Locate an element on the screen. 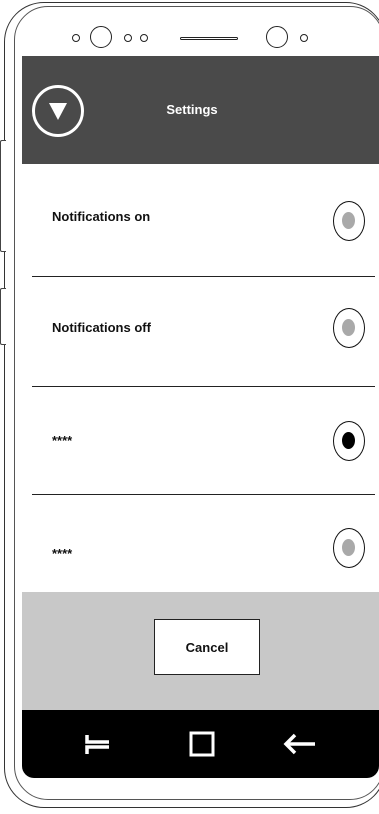  recents-icon is located at coordinates (97, 744).